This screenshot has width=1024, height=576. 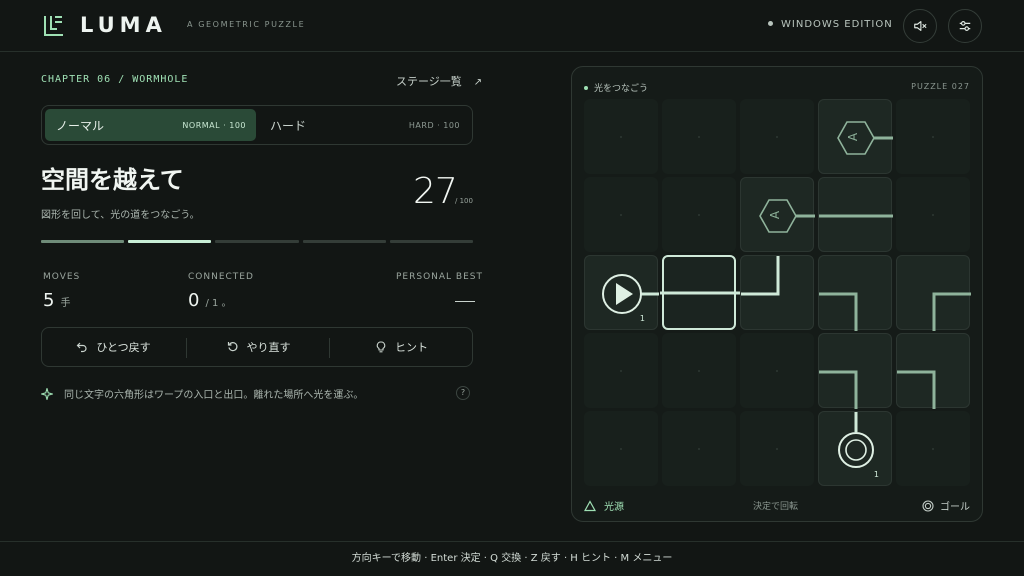 I want to click on stage-number: 27, so click(x=435, y=191).